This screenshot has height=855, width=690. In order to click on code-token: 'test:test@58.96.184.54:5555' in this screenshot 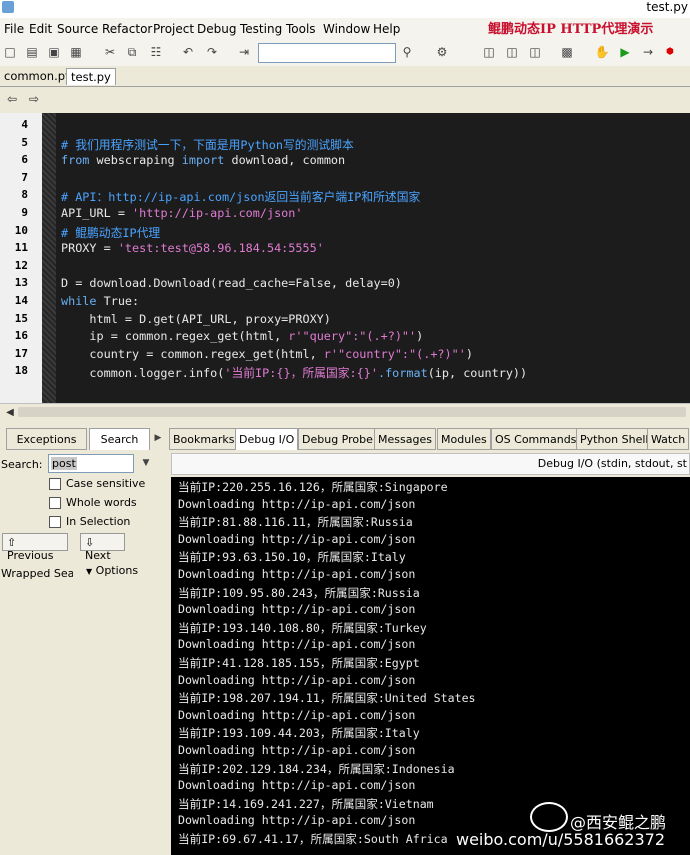, I will do `click(220, 248)`.